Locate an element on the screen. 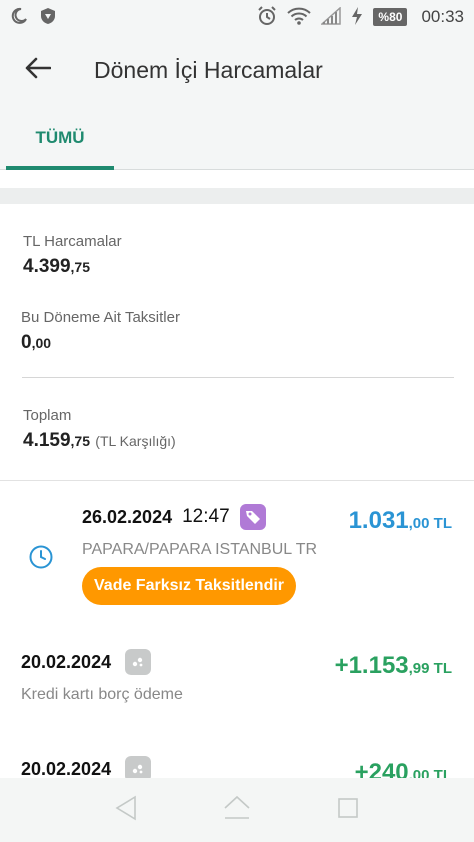 This screenshot has width=474, height=842. tab-bar: TÜMÜ is located at coordinates (237, 138).